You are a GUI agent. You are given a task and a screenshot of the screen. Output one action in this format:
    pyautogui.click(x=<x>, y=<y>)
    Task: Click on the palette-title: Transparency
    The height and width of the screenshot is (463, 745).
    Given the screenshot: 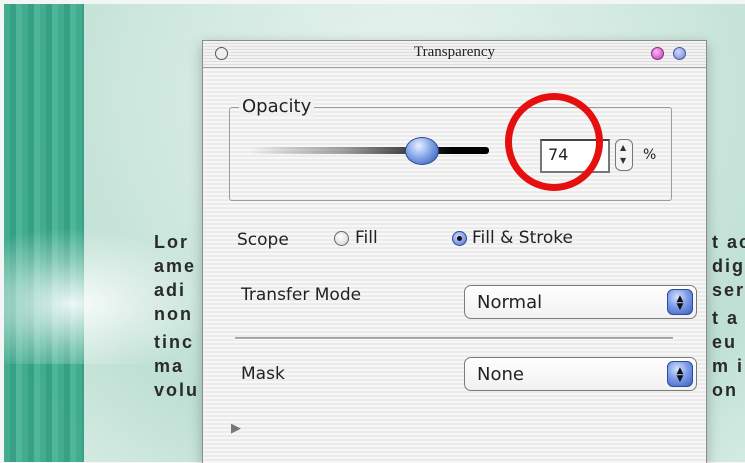 What is the action you would take?
    pyautogui.click(x=454, y=52)
    